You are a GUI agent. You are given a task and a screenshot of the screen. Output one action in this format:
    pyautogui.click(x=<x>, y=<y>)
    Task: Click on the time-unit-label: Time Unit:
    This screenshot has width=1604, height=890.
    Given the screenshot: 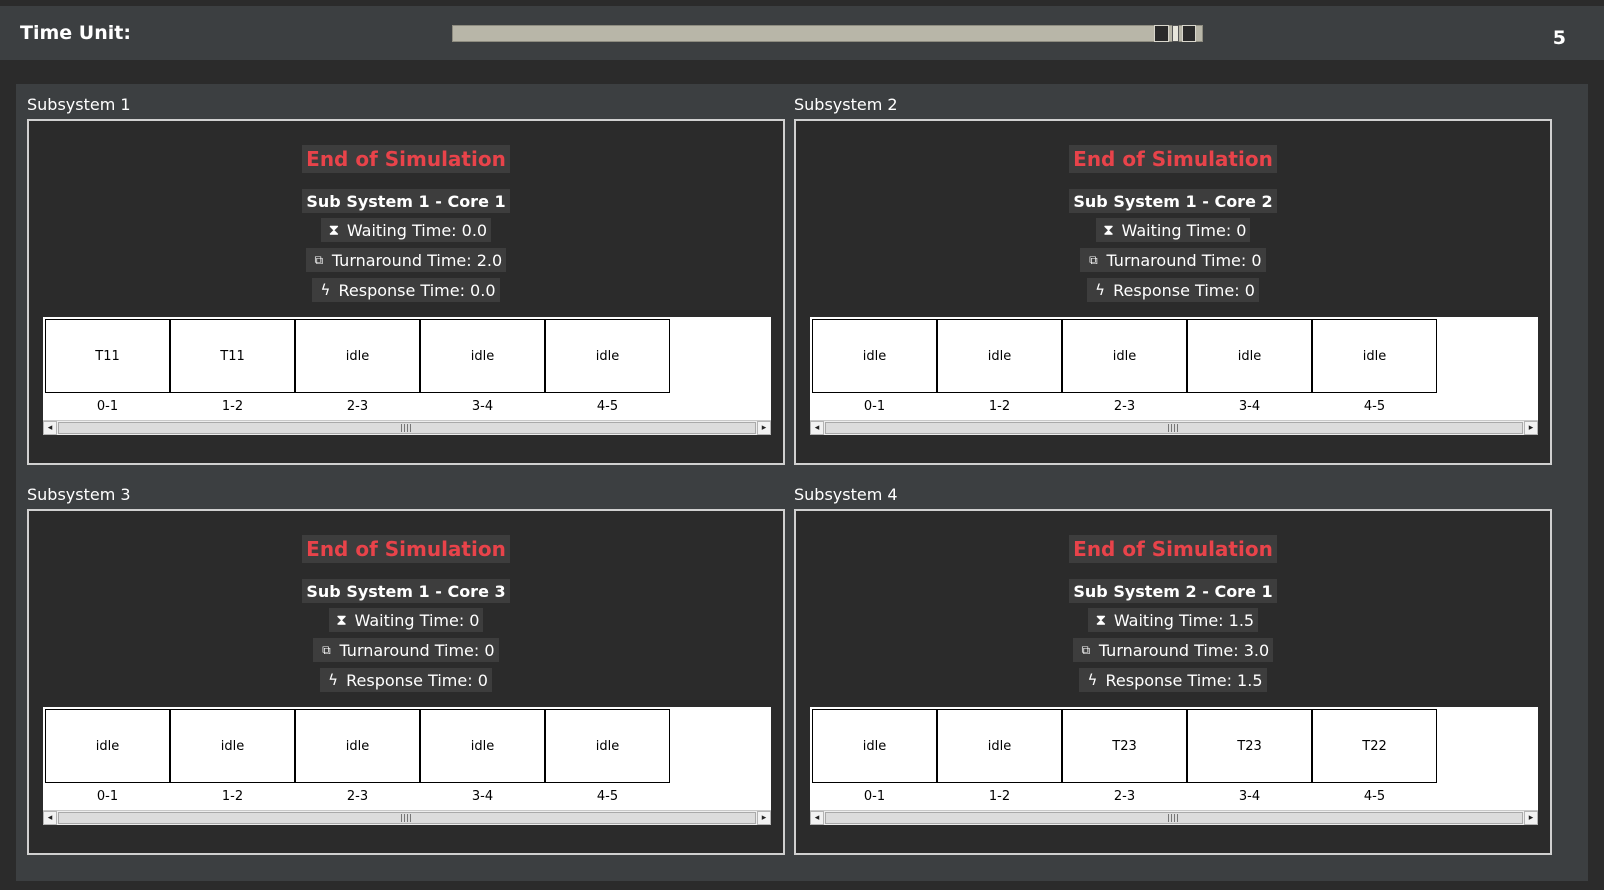 What is the action you would take?
    pyautogui.click(x=75, y=33)
    